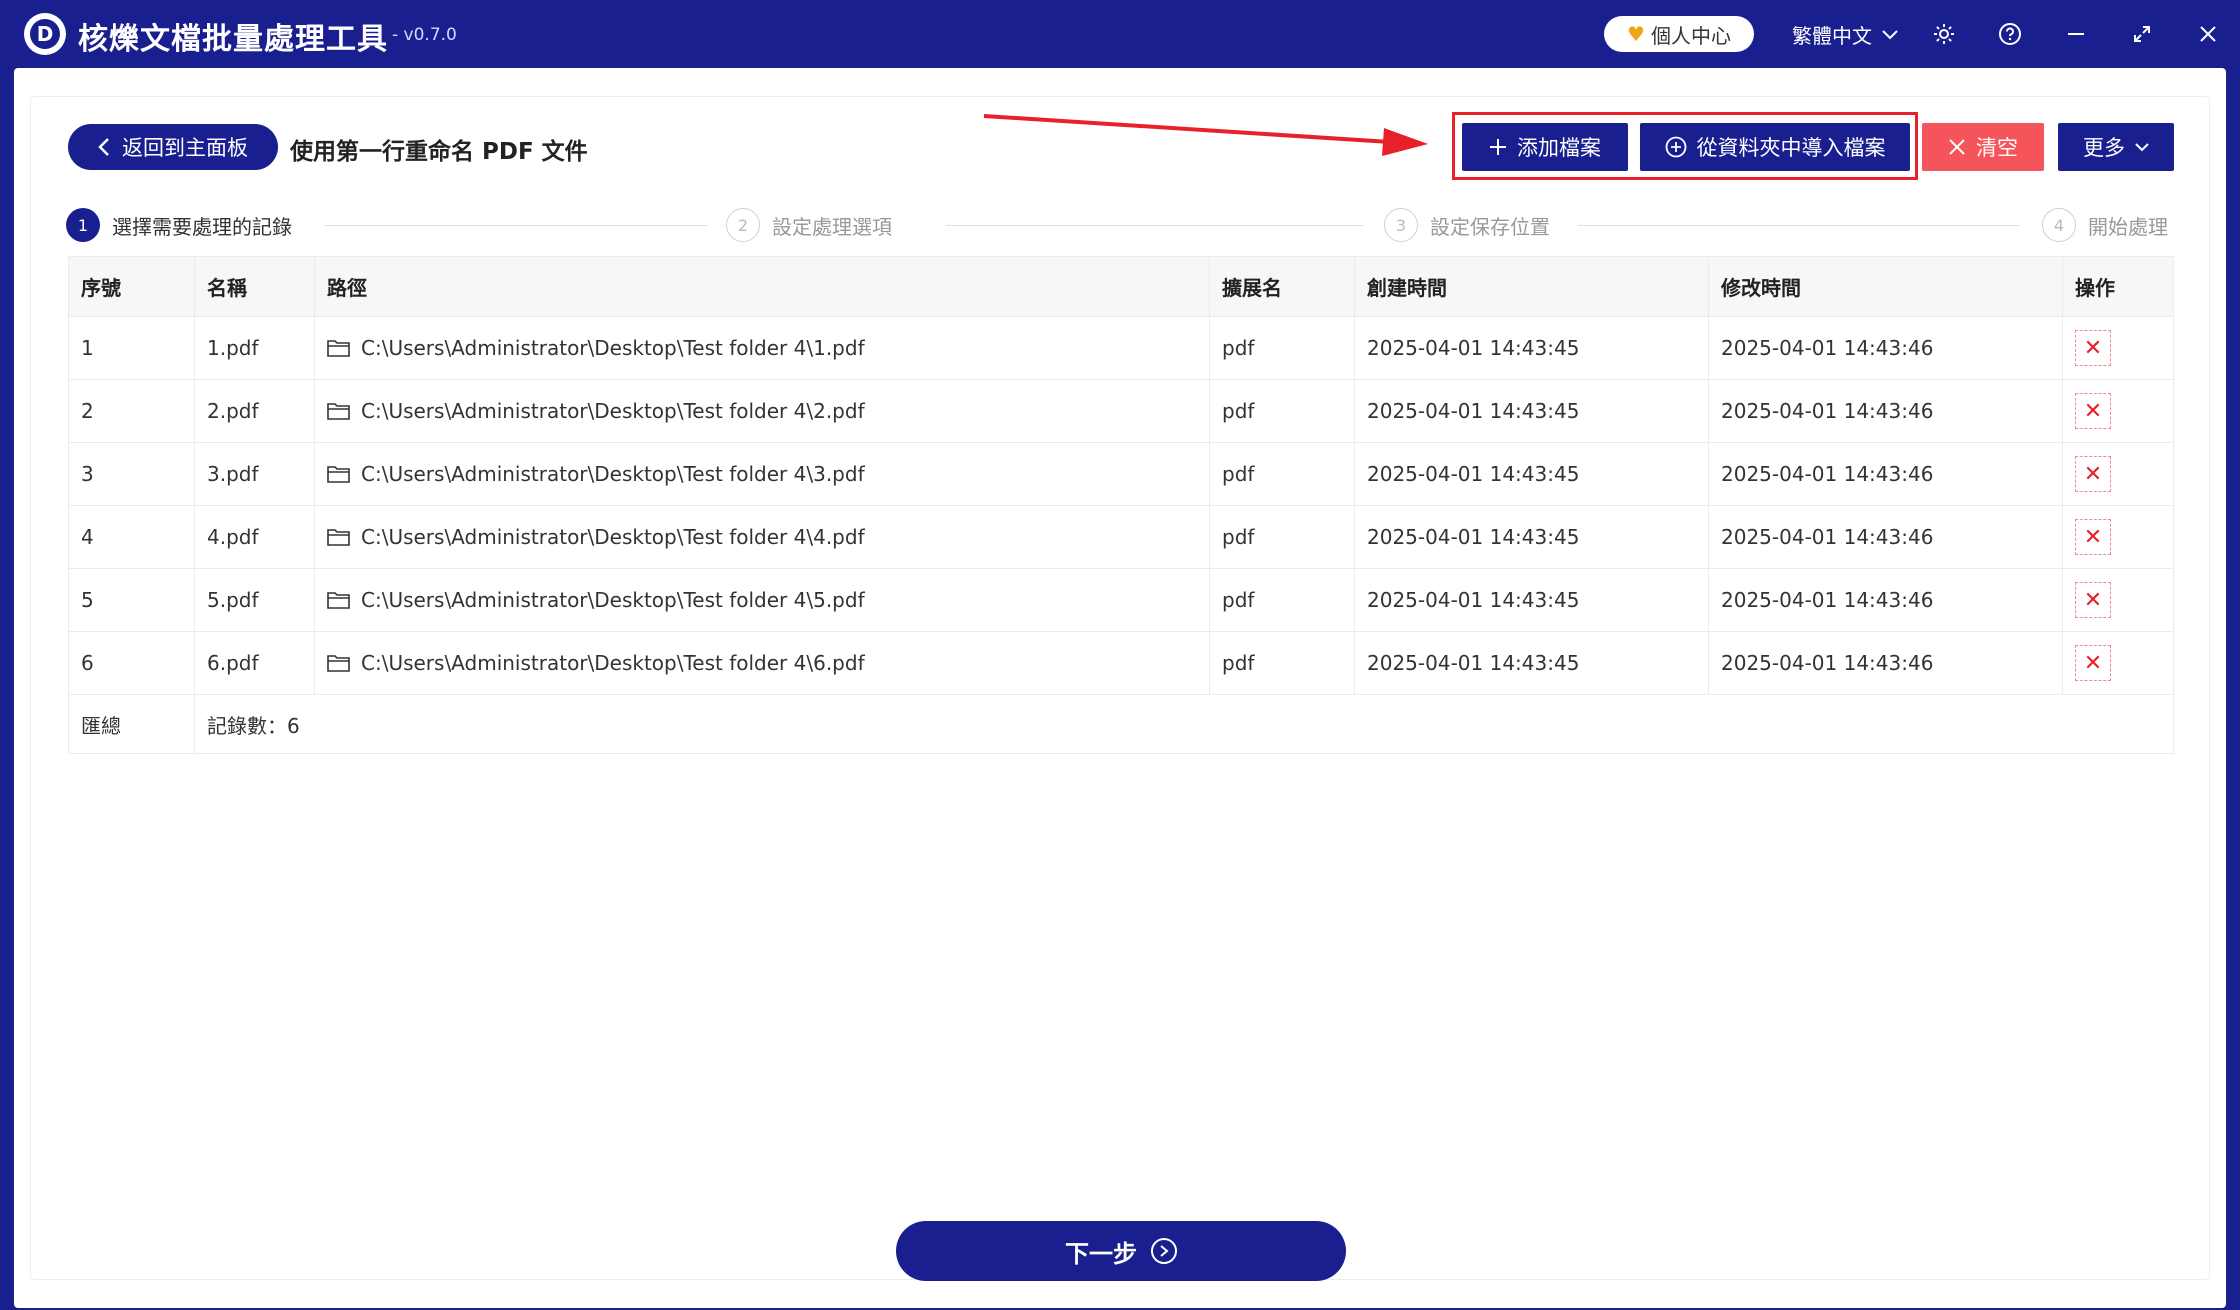 This screenshot has width=2240, height=1310. I want to click on app-logo: D, so click(45, 34).